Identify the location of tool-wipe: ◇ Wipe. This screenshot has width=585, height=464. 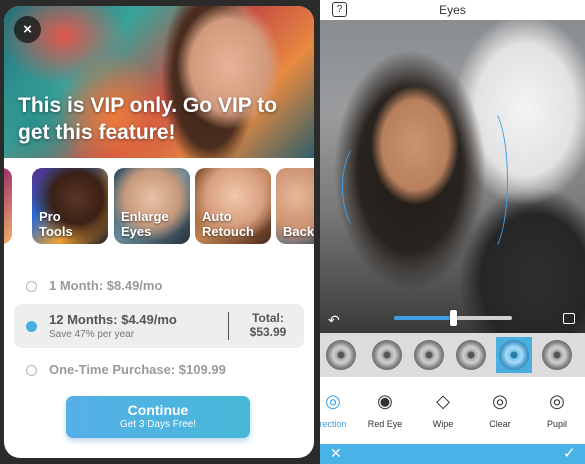
(443, 409).